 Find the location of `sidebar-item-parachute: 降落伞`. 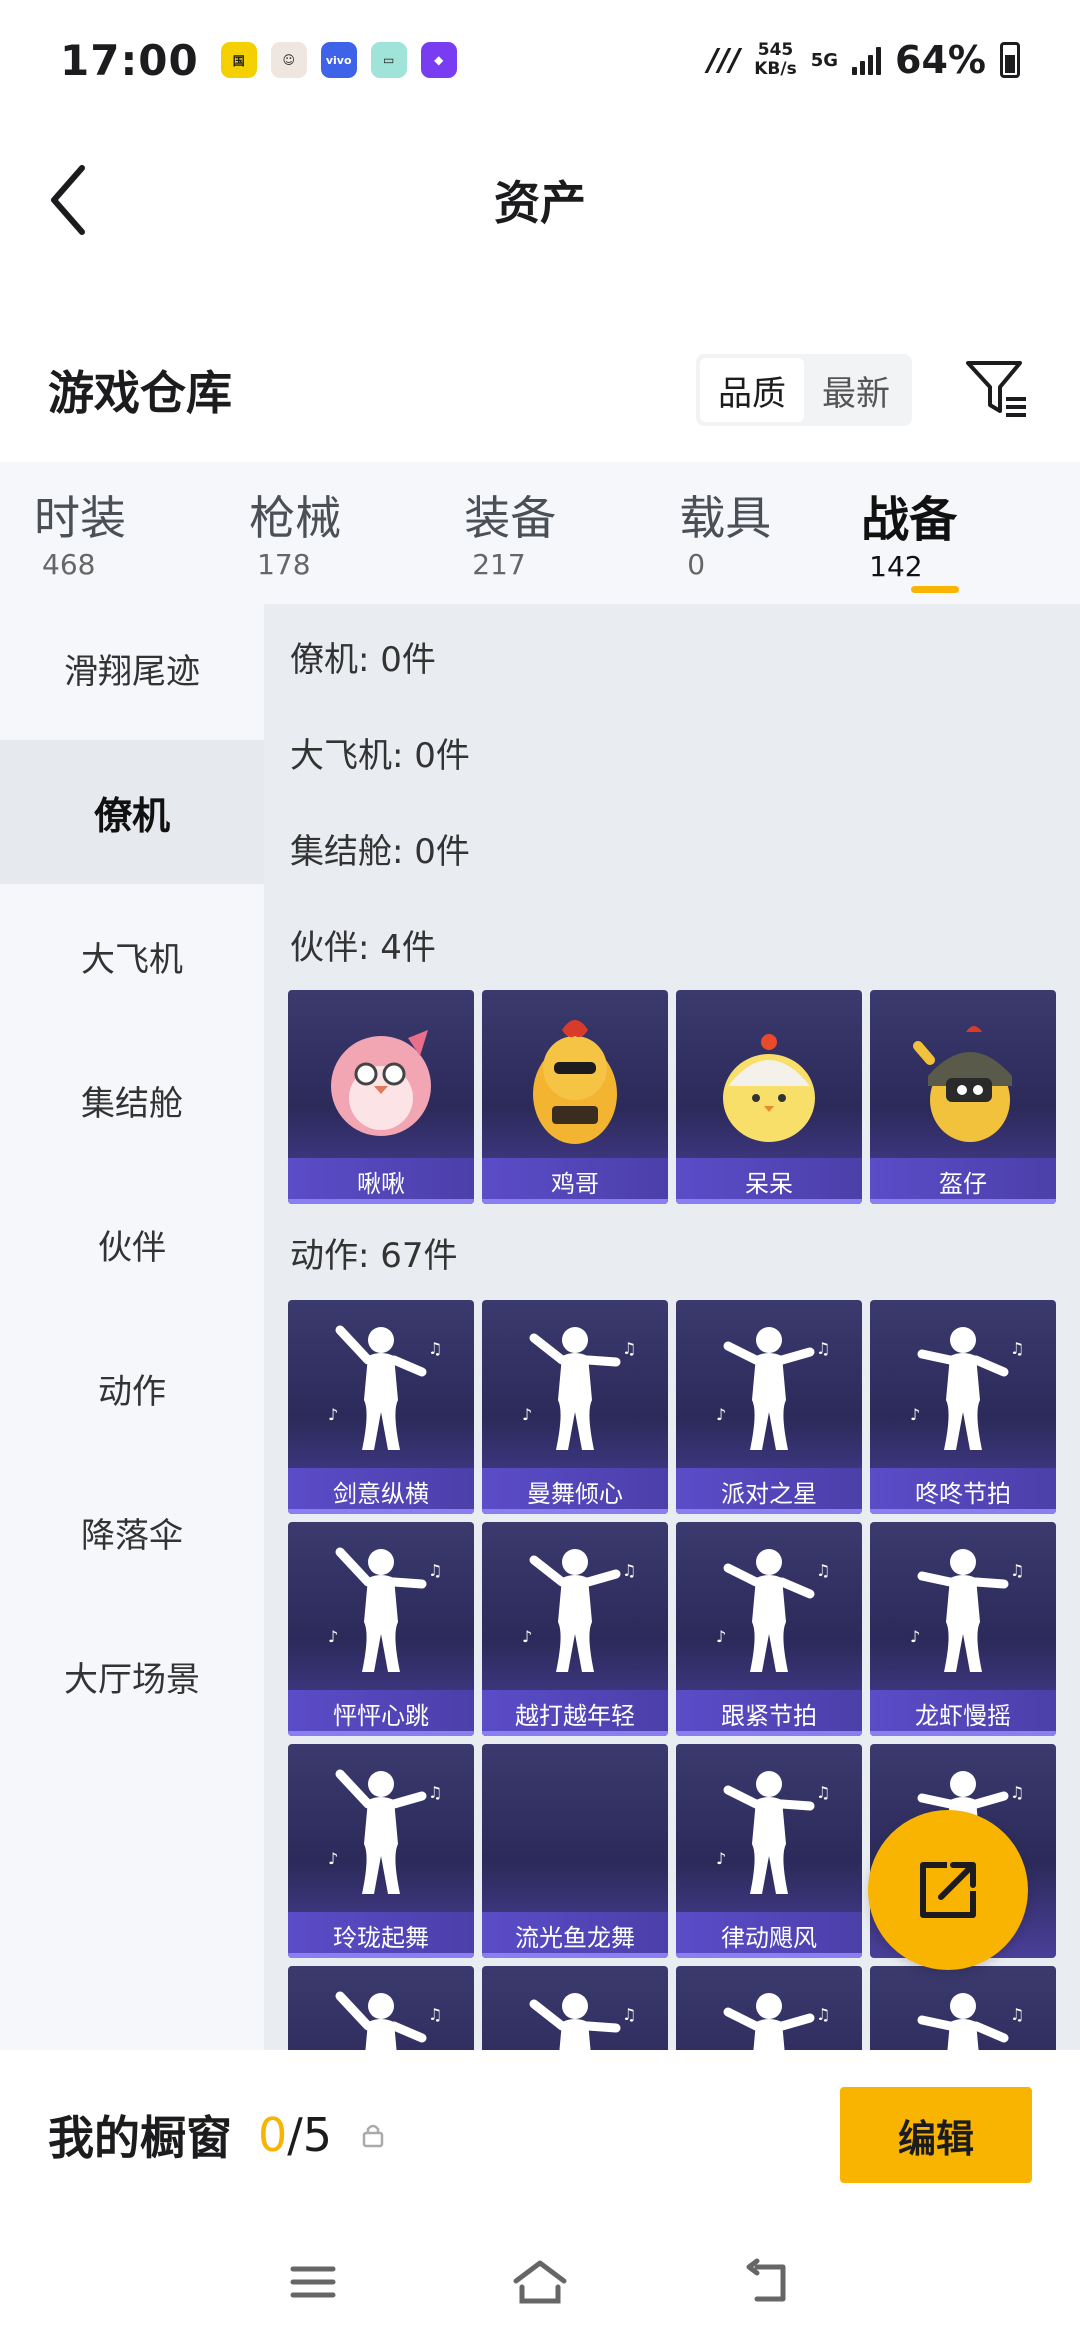

sidebar-item-parachute: 降落伞 is located at coordinates (132, 1532).